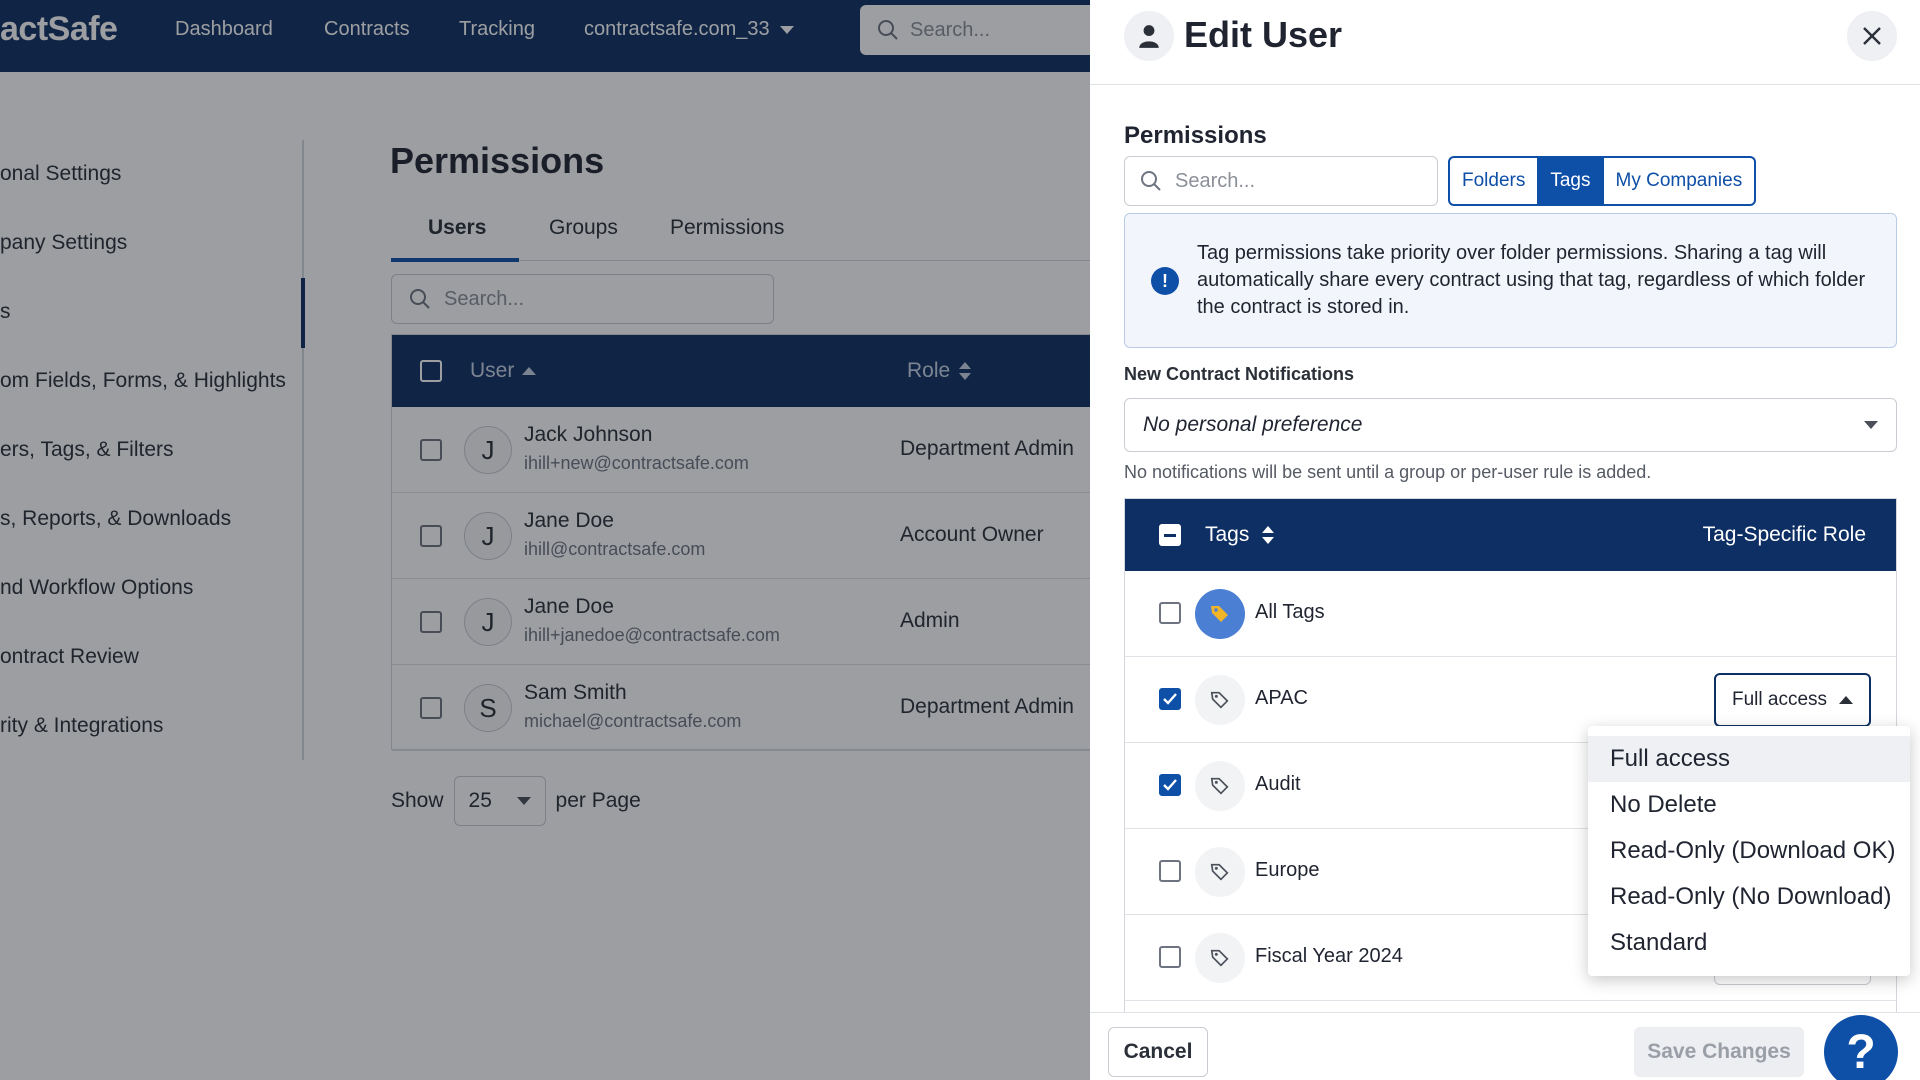 This screenshot has width=1920, height=1080. What do you see at coordinates (1227, 534) in the screenshot?
I see `column-tags-label: Tags` at bounding box center [1227, 534].